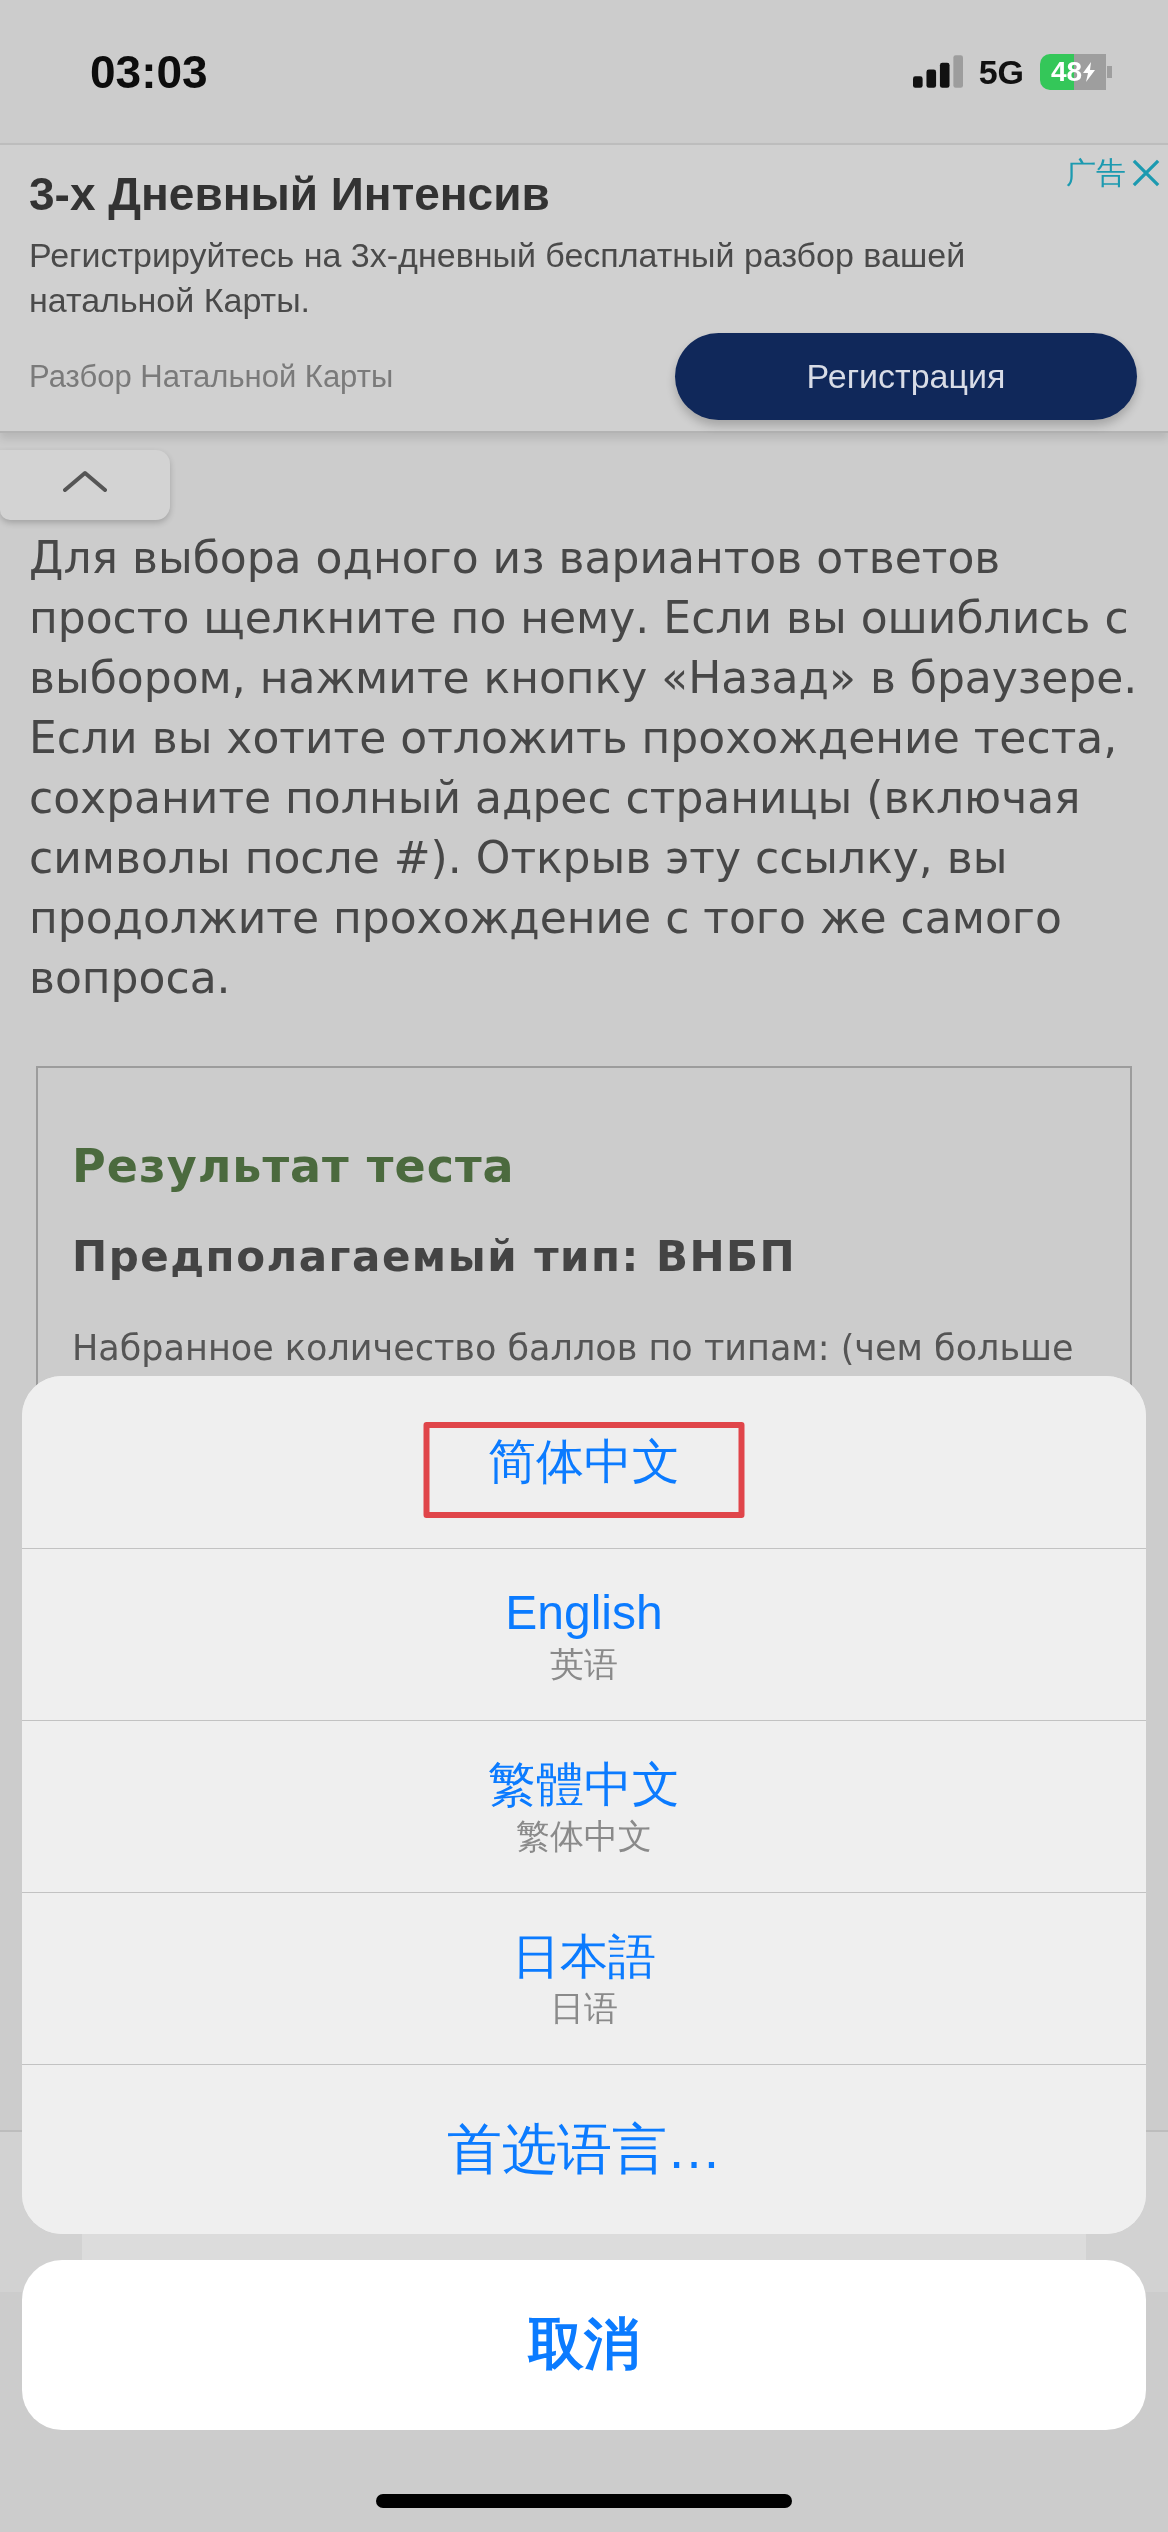 The width and height of the screenshot is (1168, 2532). I want to click on chevron-up-icon, so click(85, 481).